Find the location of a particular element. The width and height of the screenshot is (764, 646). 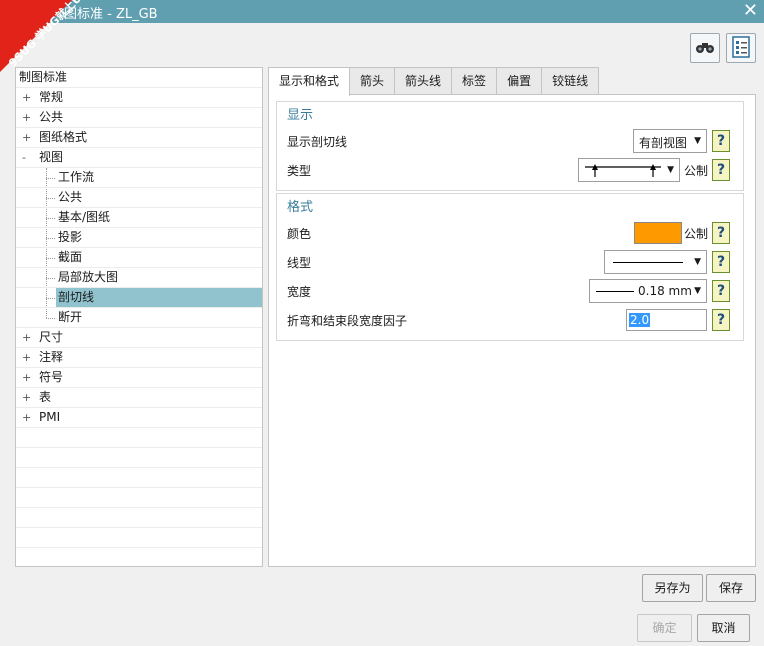

close-icon: ✕ is located at coordinates (750, 11).